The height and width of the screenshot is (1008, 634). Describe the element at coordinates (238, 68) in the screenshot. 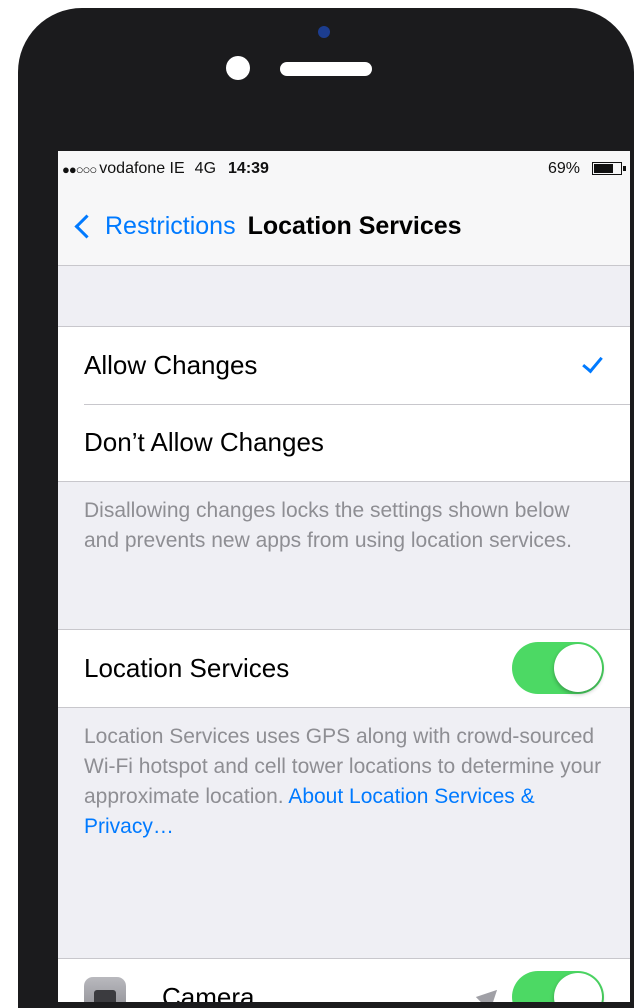

I see `proximity-sensor` at that location.